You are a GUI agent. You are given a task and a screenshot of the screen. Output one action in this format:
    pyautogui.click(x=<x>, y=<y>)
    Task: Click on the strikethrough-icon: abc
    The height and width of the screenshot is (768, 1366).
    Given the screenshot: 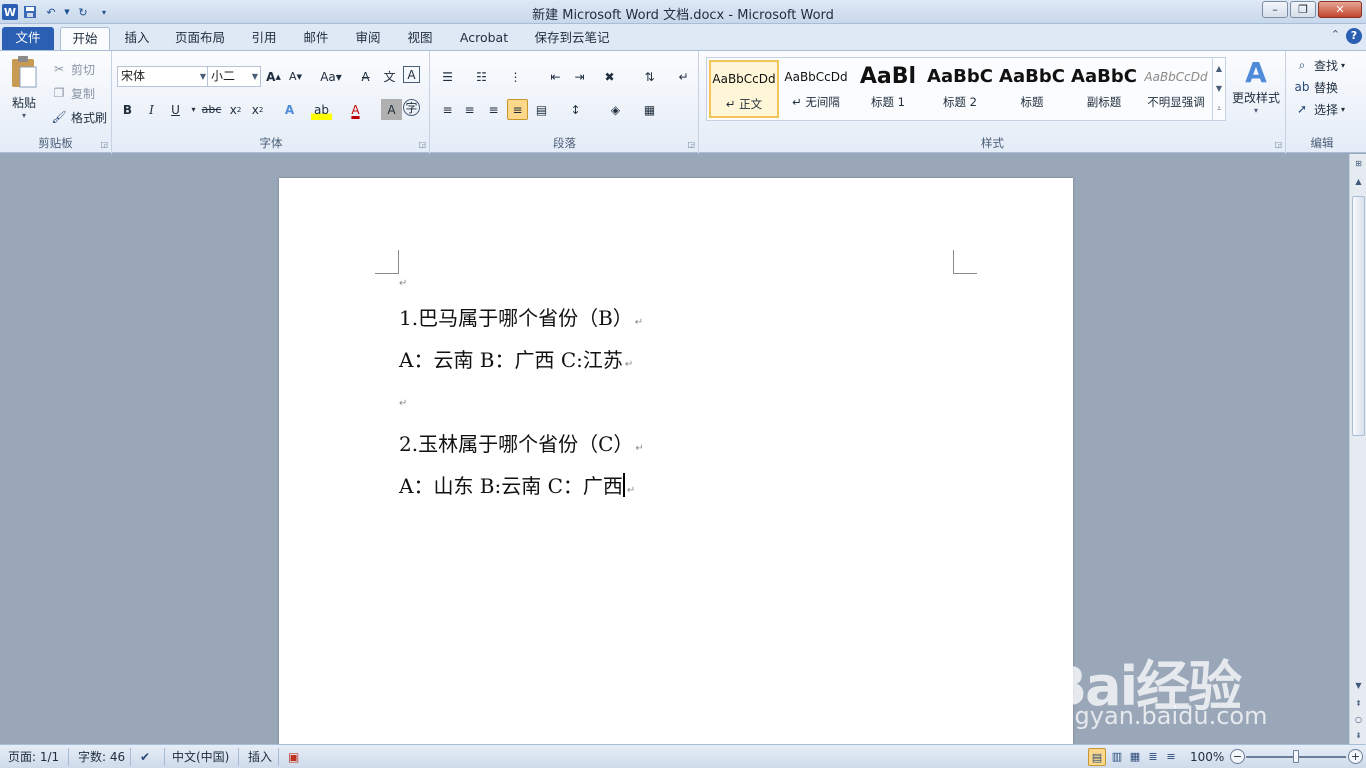 What is the action you would take?
    pyautogui.click(x=211, y=109)
    